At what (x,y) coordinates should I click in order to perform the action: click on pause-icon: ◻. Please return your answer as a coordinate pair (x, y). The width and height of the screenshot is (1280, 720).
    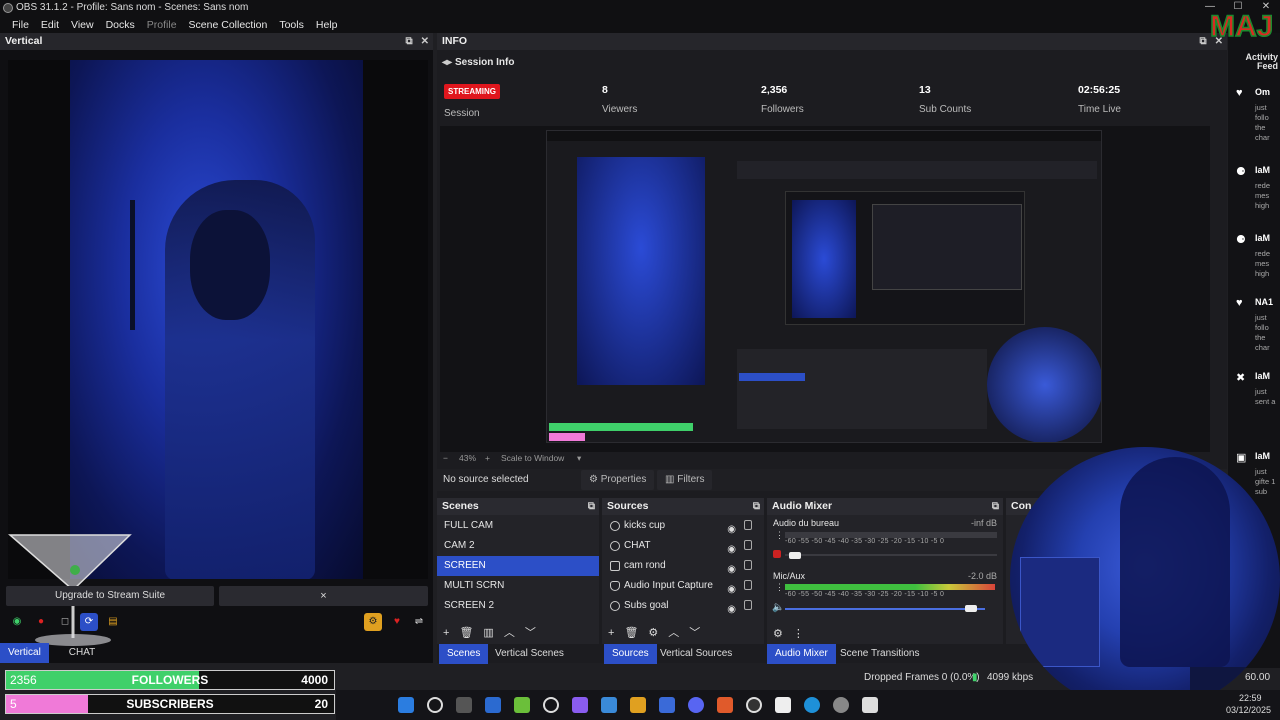
    Looking at the image, I should click on (65, 622).